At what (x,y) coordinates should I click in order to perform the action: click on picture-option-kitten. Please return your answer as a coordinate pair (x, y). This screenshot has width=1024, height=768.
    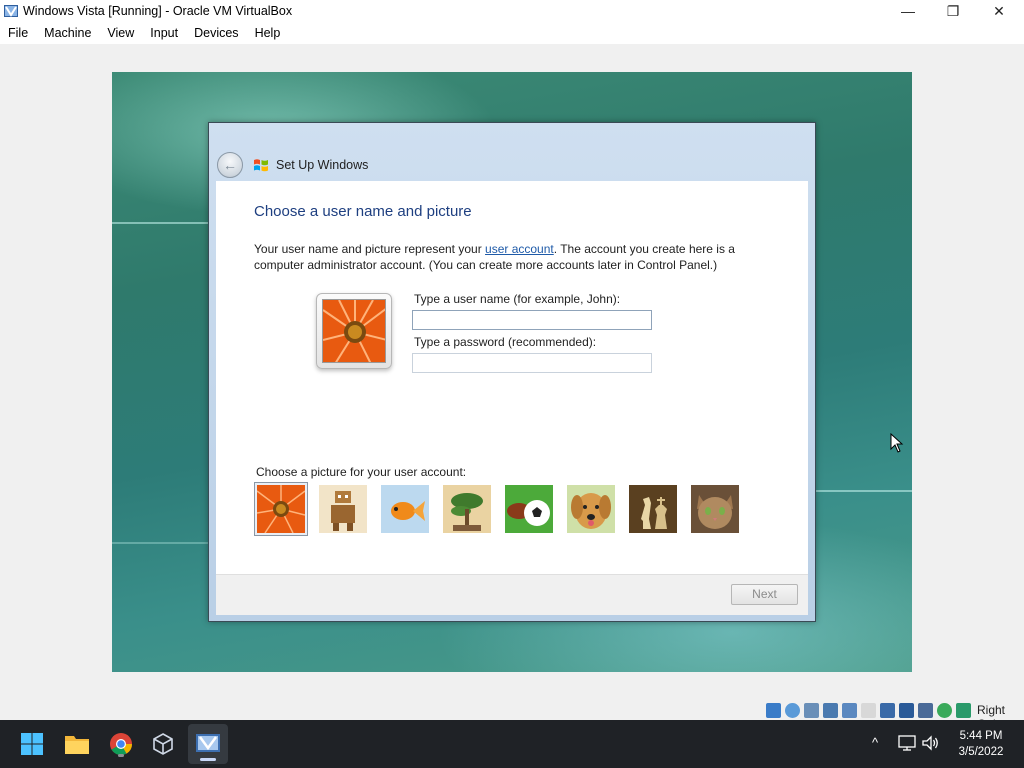
    Looking at the image, I should click on (715, 509).